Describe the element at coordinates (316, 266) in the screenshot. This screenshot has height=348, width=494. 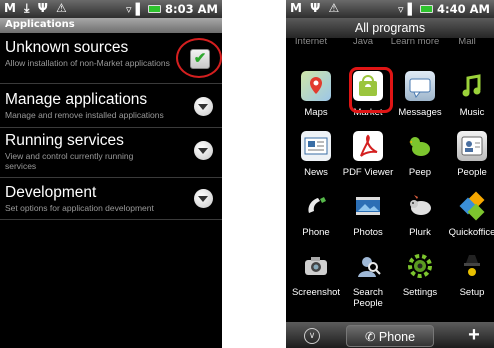
I see `camera-icon` at that location.